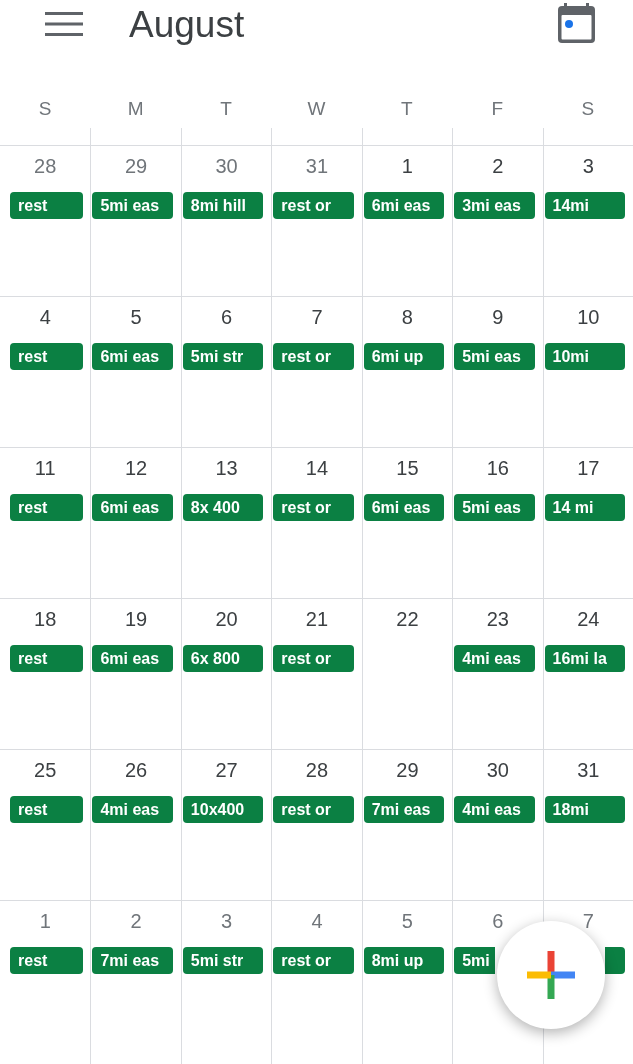 Image resolution: width=633 pixels, height=1064 pixels. I want to click on weekday-label: F, so click(497, 109).